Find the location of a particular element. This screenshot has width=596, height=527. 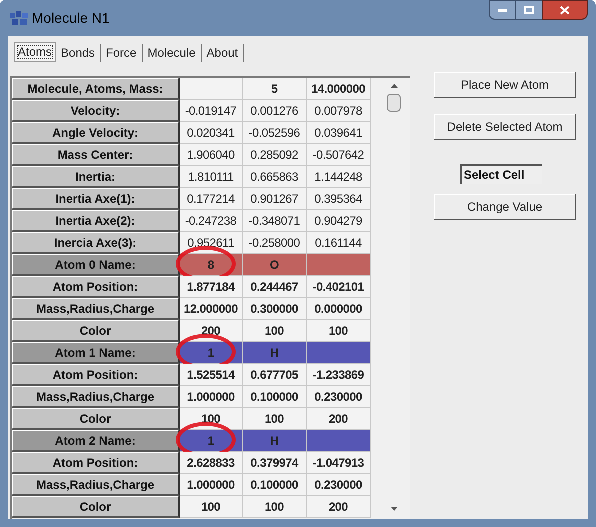

table-cell: -0.258000 is located at coordinates (275, 243).